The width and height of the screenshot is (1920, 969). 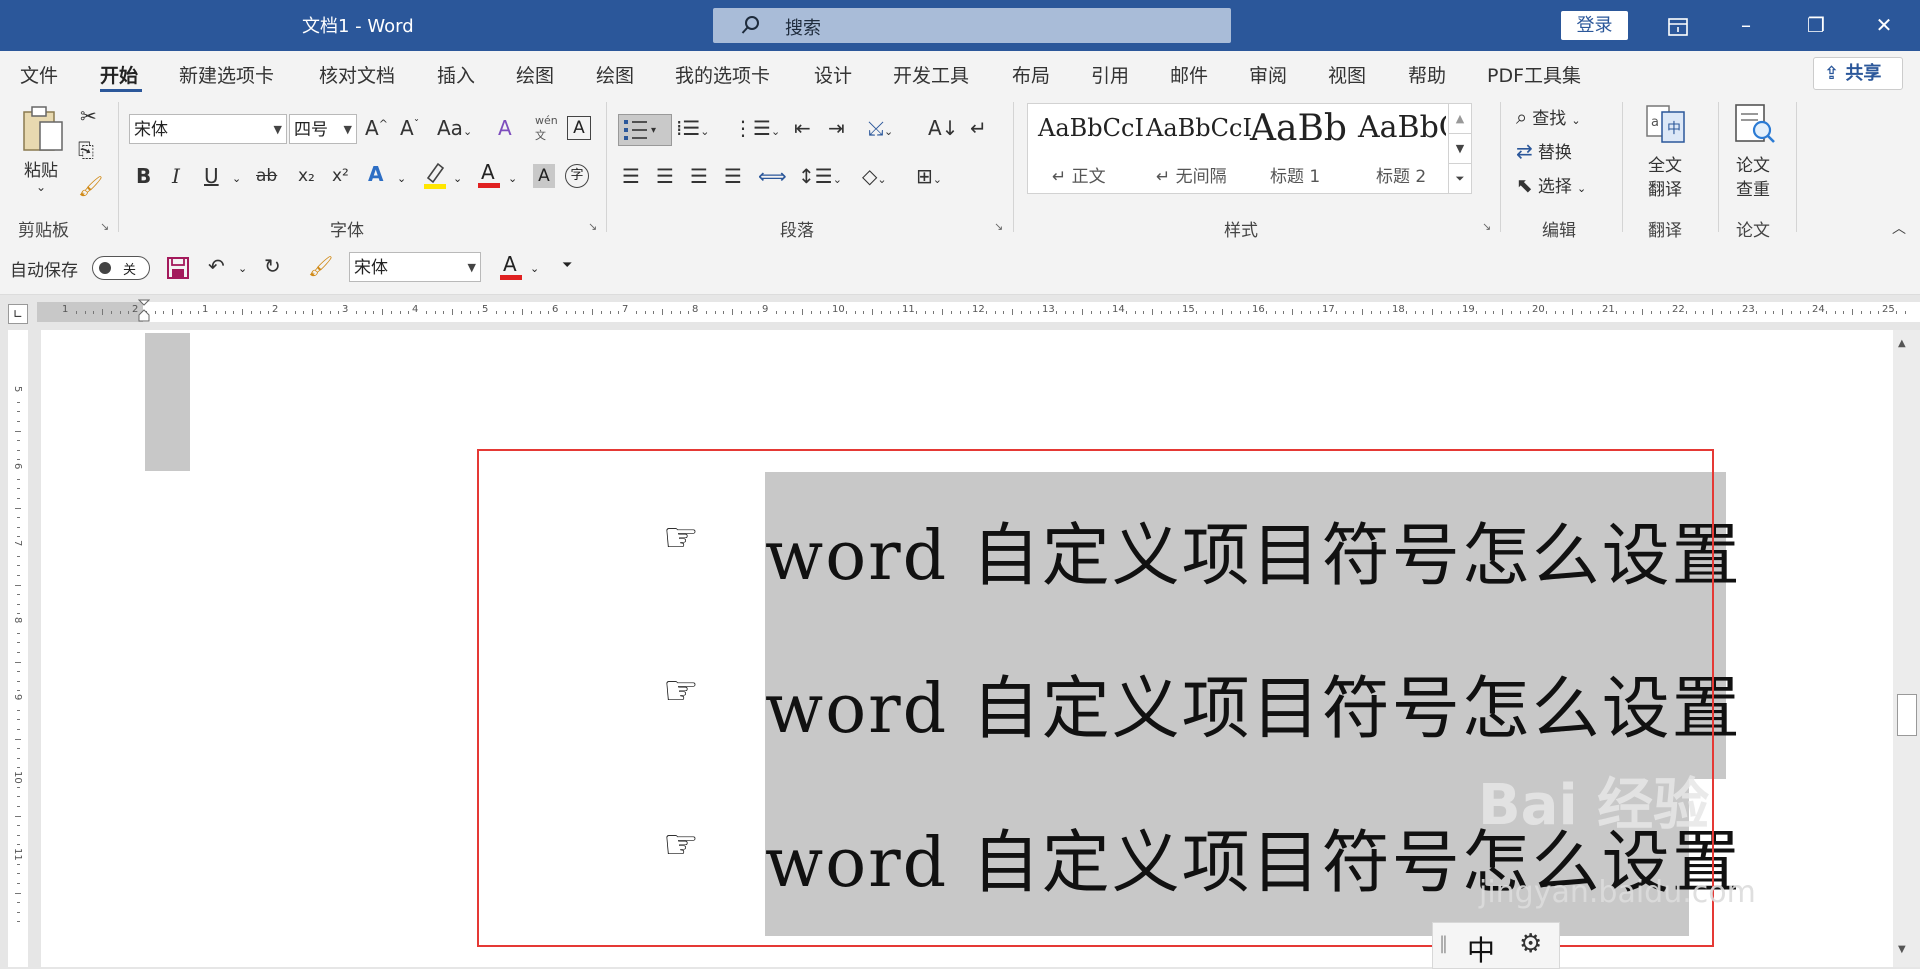 I want to click on styles-scroll: ▲ ▼ ⏷, so click(x=1459, y=148).